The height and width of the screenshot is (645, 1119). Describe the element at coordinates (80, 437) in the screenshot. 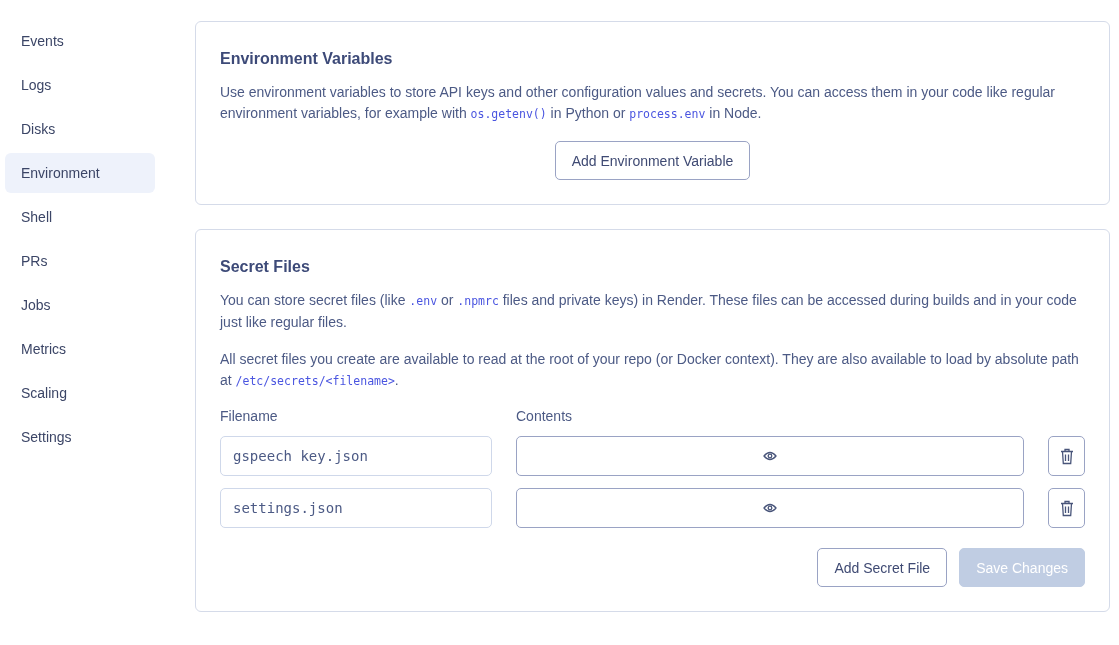

I see `sidebar-item: Settings` at that location.